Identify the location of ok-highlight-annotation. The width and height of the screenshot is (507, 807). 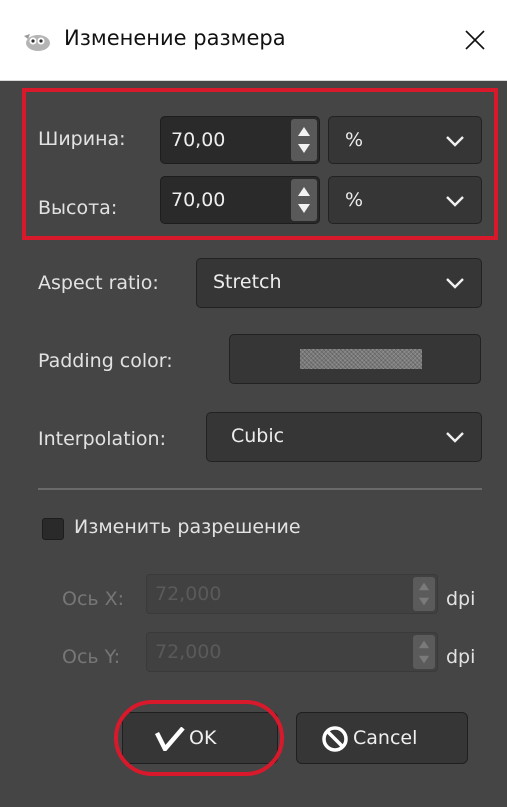
(199, 738).